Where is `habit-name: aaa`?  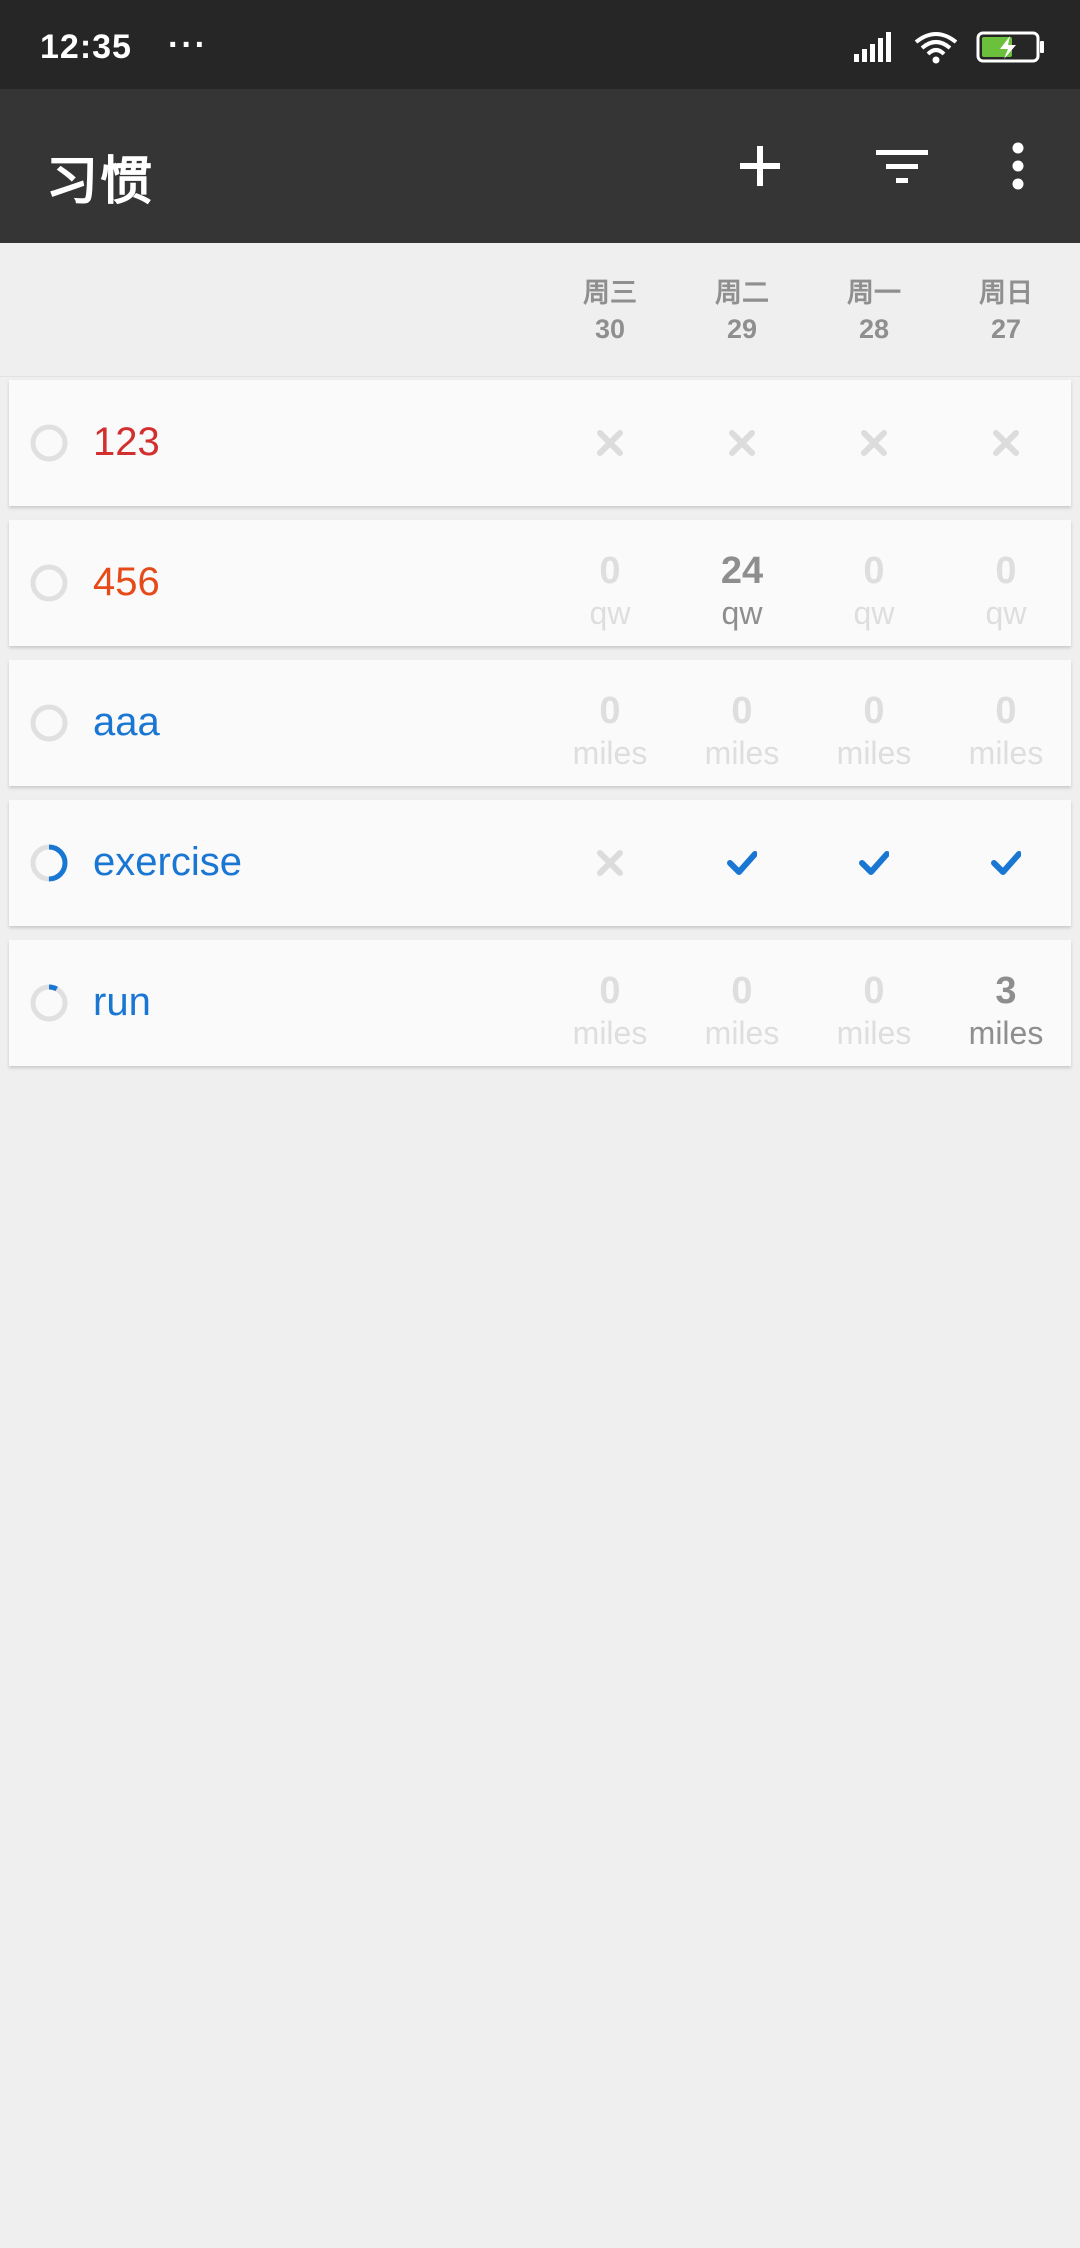
habit-name: aaa is located at coordinates (126, 722).